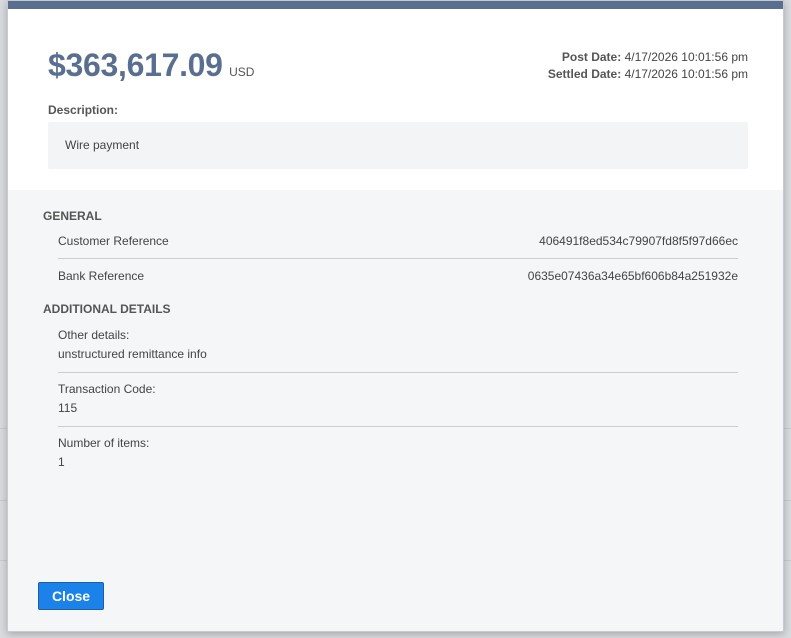 Image resolution: width=791 pixels, height=638 pixels. I want to click on post-date-row: Post Date: 4/17/2026 10:01:56 pm, so click(648, 57).